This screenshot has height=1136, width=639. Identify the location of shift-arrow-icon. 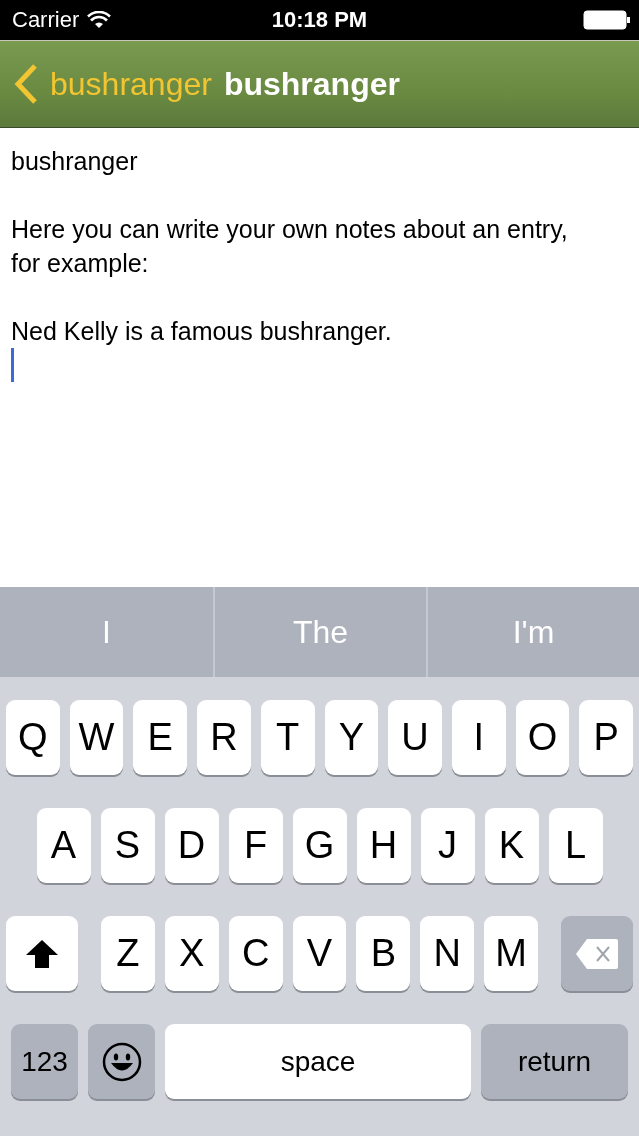
(41, 953).